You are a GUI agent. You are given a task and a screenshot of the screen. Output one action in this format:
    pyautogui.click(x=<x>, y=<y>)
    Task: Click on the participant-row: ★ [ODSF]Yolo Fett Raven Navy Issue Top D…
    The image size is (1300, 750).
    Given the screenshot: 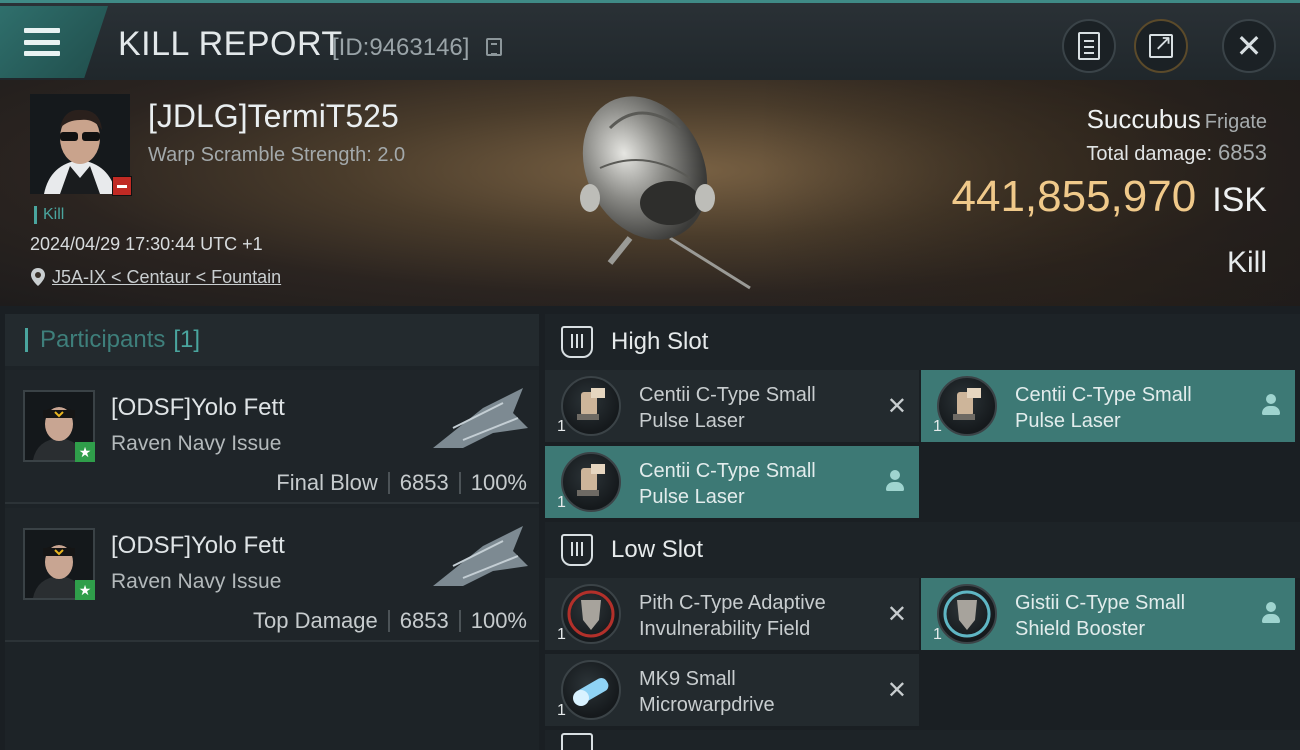 What is the action you would take?
    pyautogui.click(x=272, y=575)
    